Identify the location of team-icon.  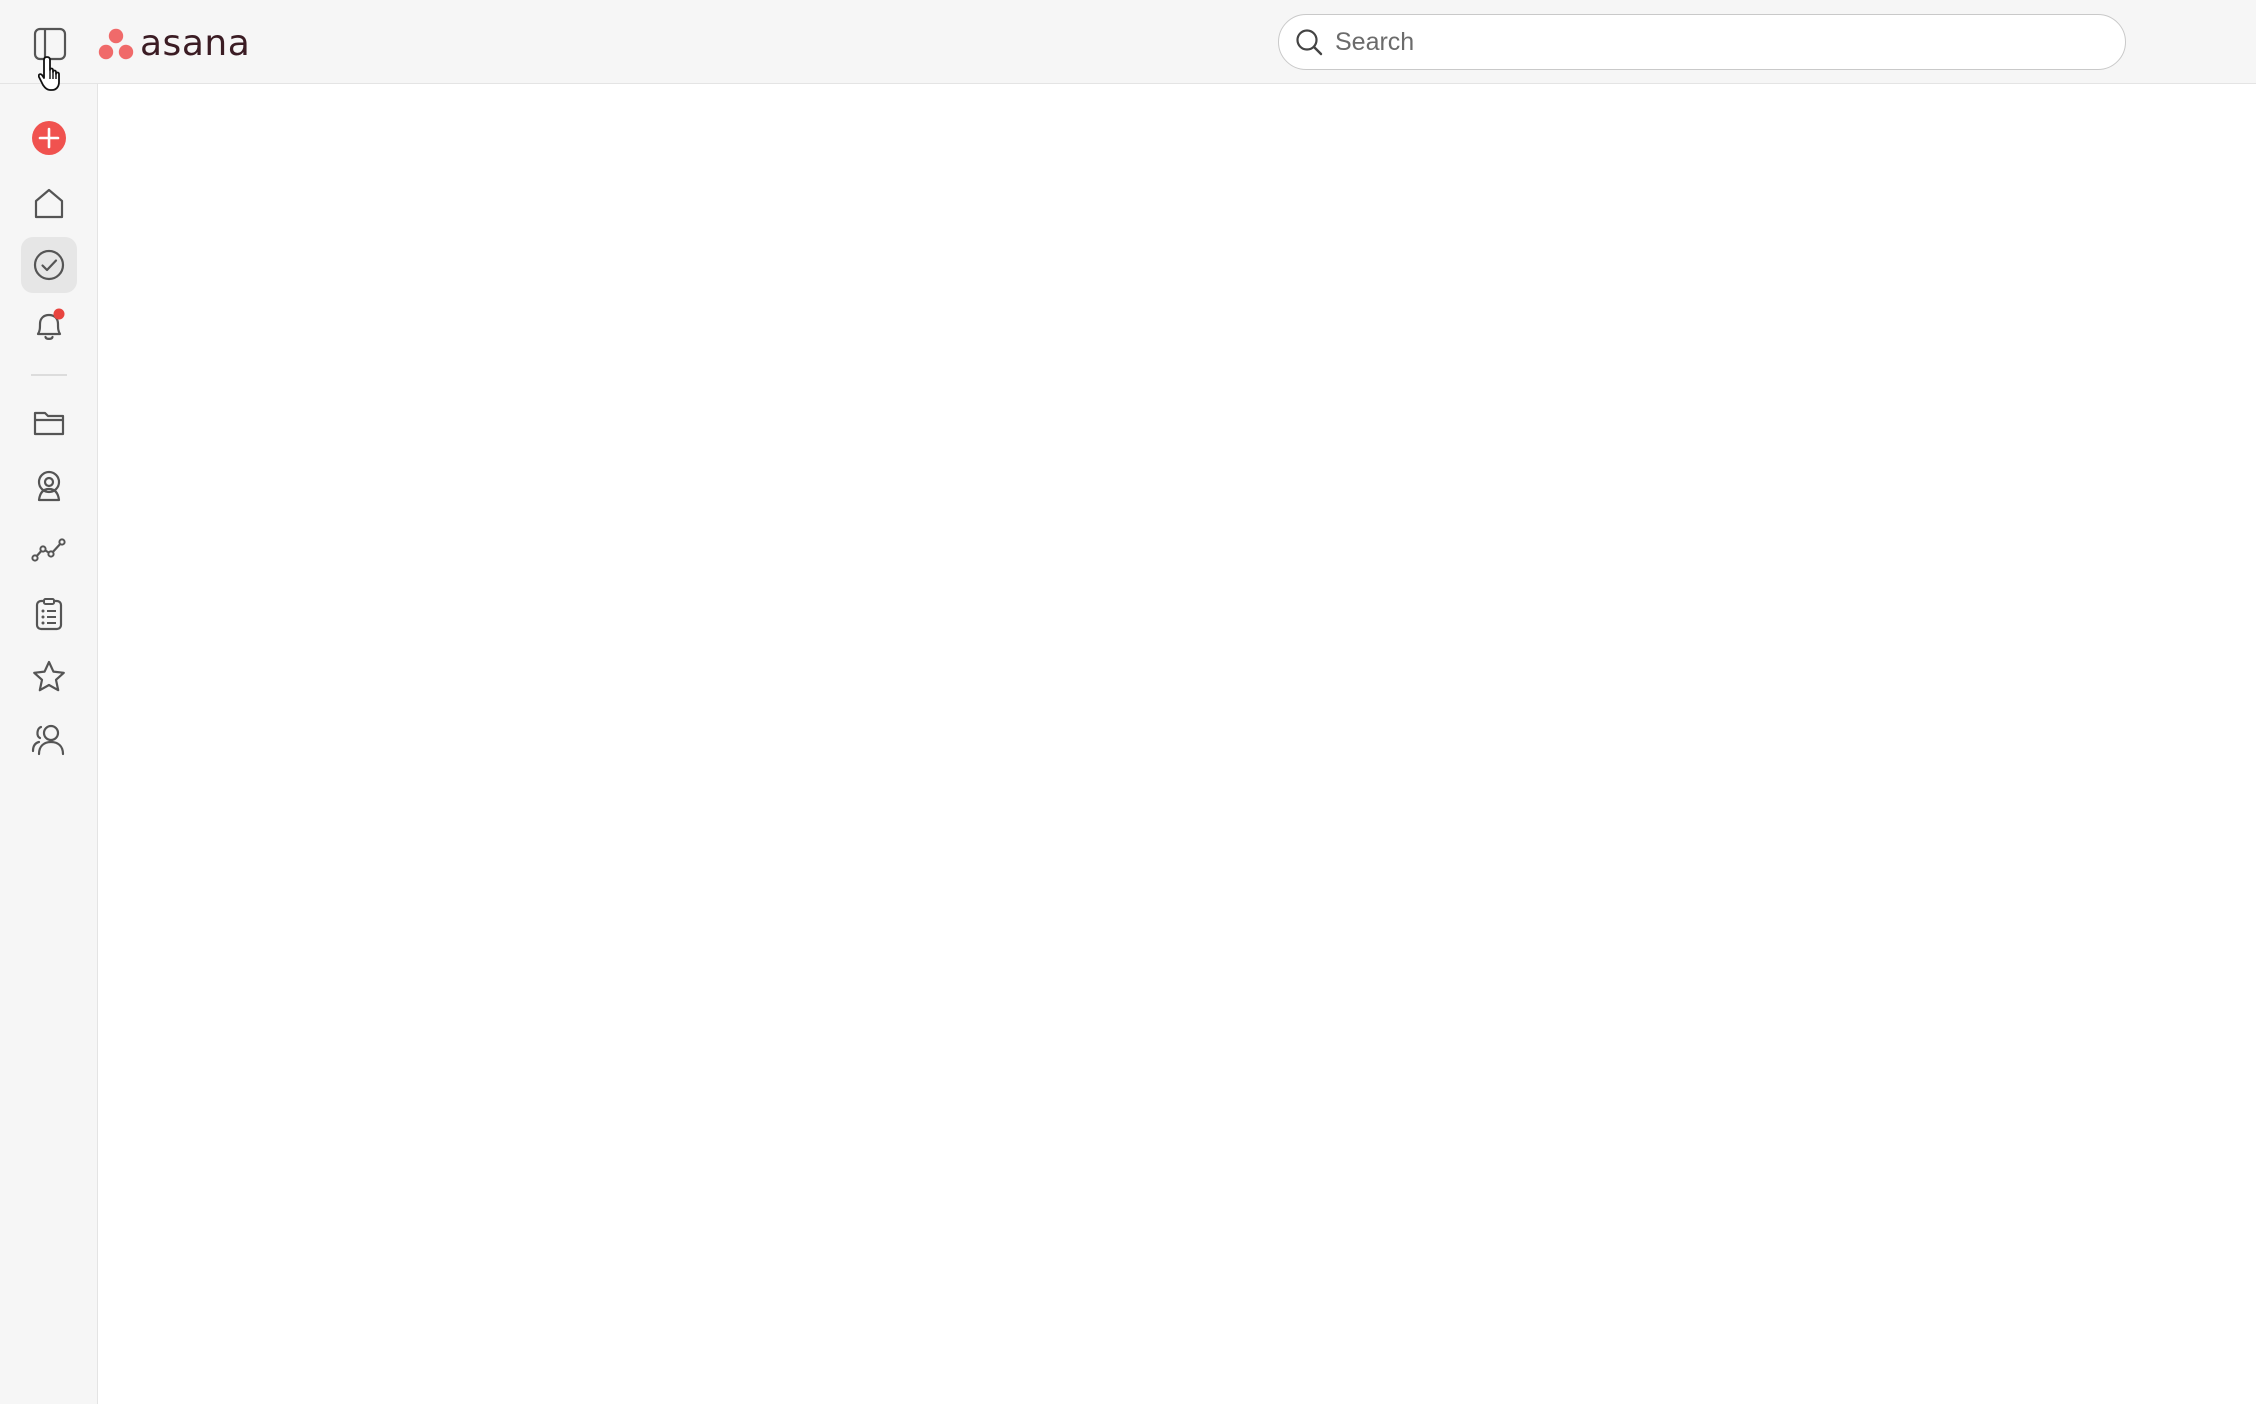
(48, 740).